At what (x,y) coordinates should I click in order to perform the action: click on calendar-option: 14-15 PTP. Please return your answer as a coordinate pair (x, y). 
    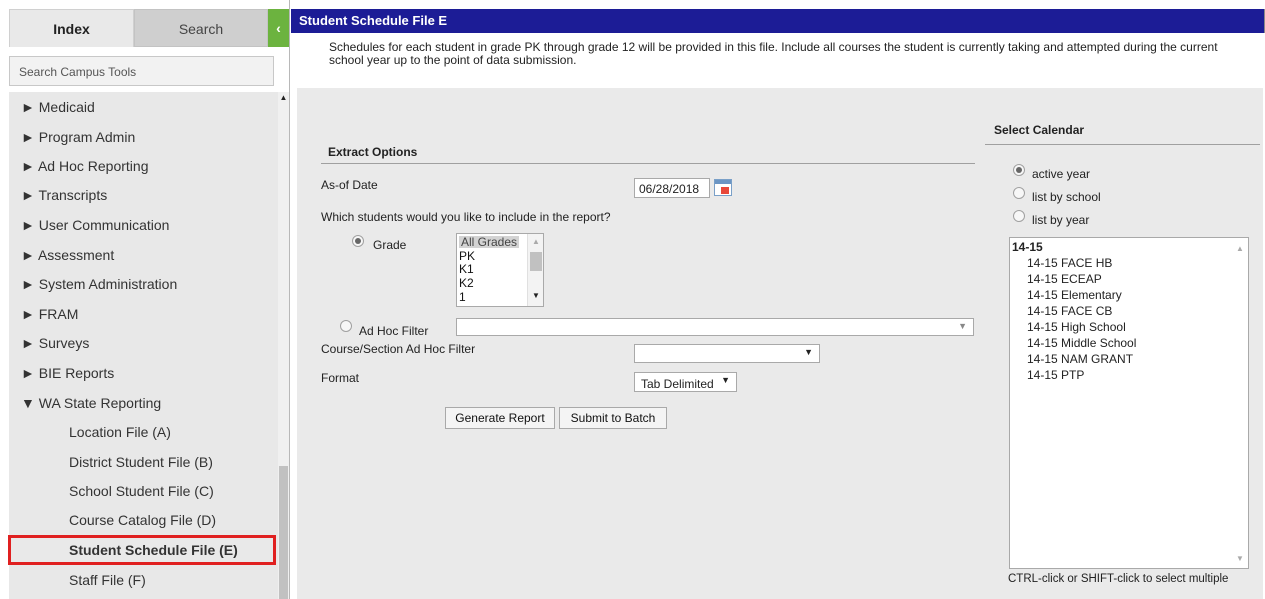
    Looking at the image, I should click on (1055, 375).